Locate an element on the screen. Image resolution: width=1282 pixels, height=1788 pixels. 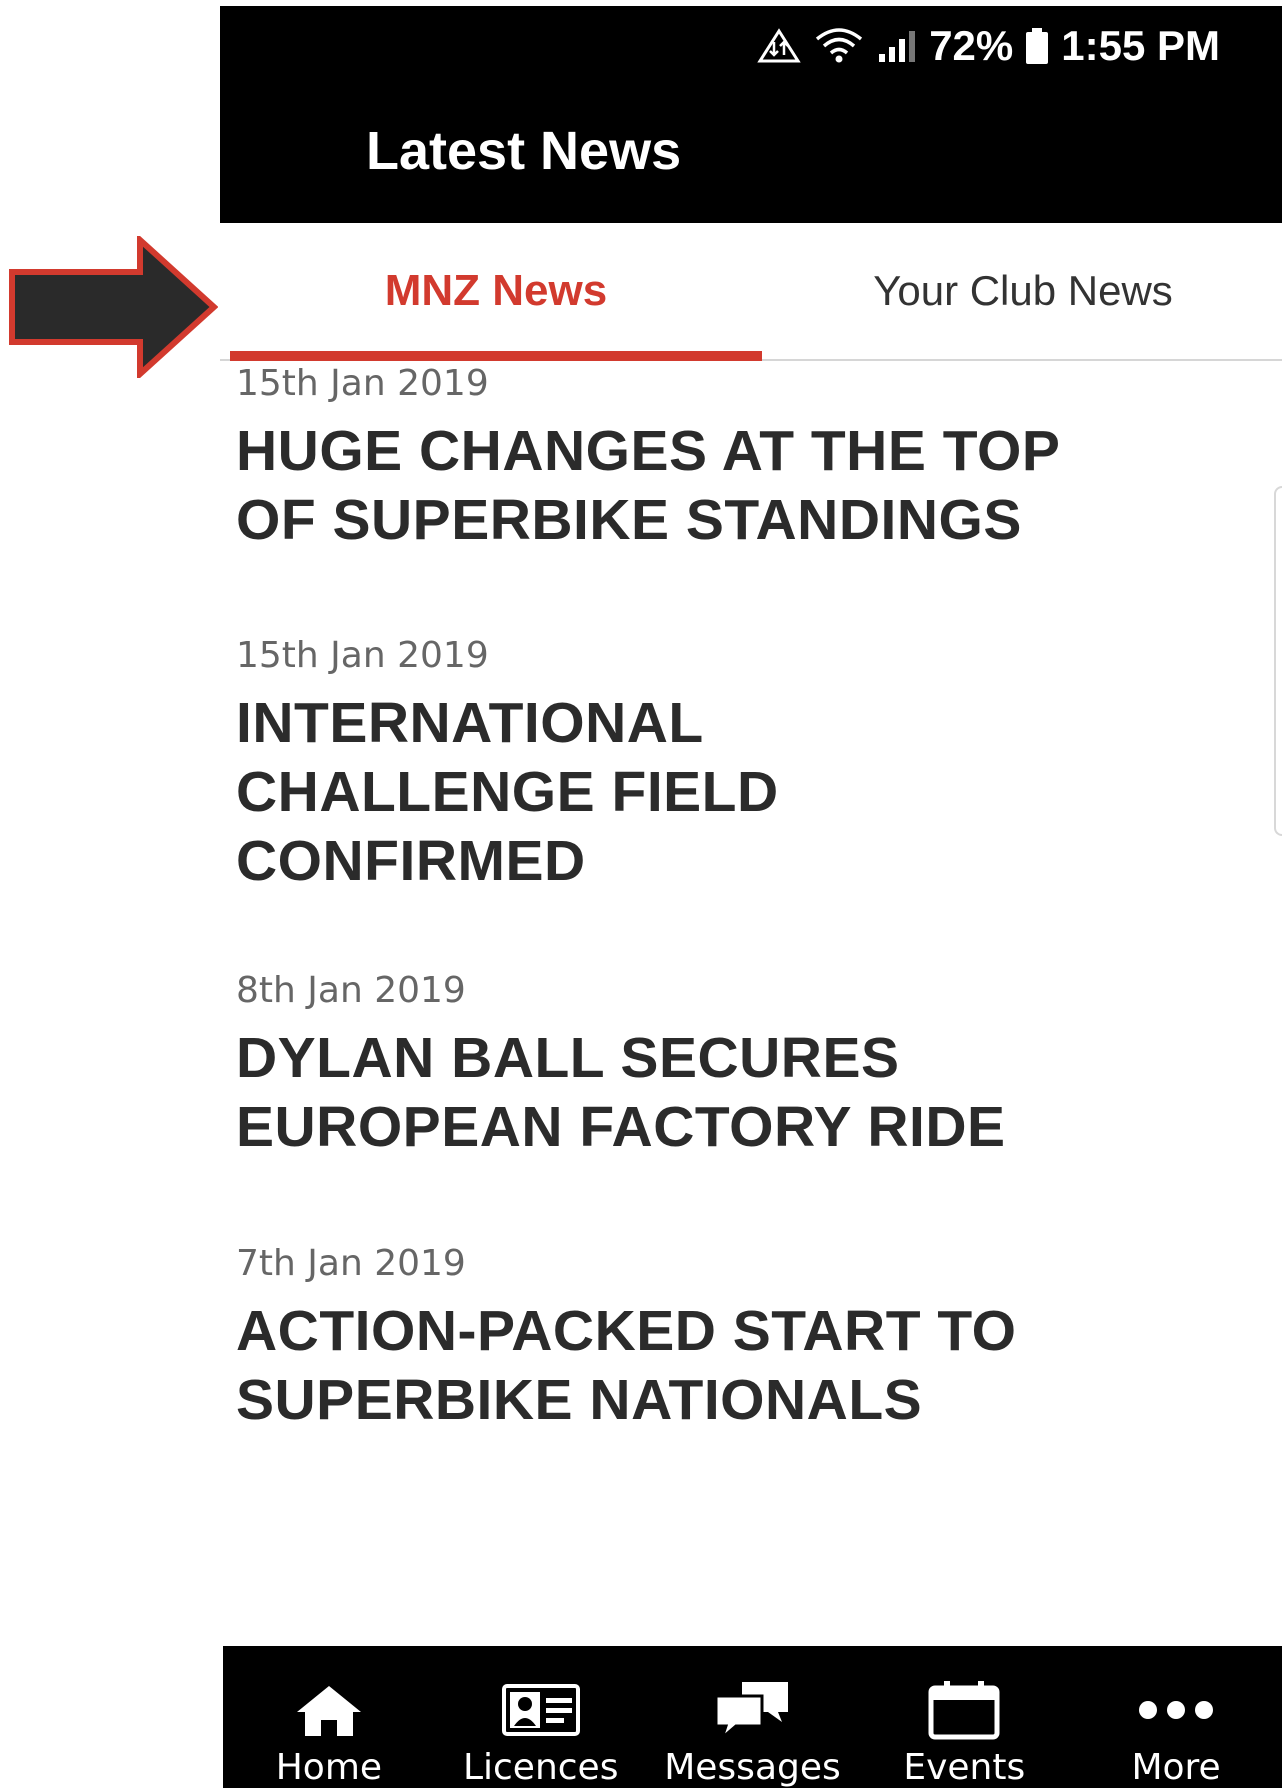
news-headline: INTERNATIONAL CHALLENGE FIELD CONFIRMED is located at coordinates (746, 792).